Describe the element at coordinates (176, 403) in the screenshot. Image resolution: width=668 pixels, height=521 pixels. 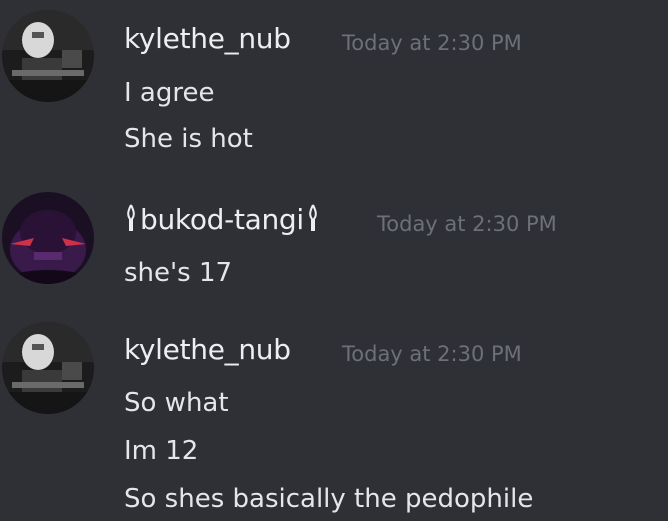
I see `message-text: So what` at that location.